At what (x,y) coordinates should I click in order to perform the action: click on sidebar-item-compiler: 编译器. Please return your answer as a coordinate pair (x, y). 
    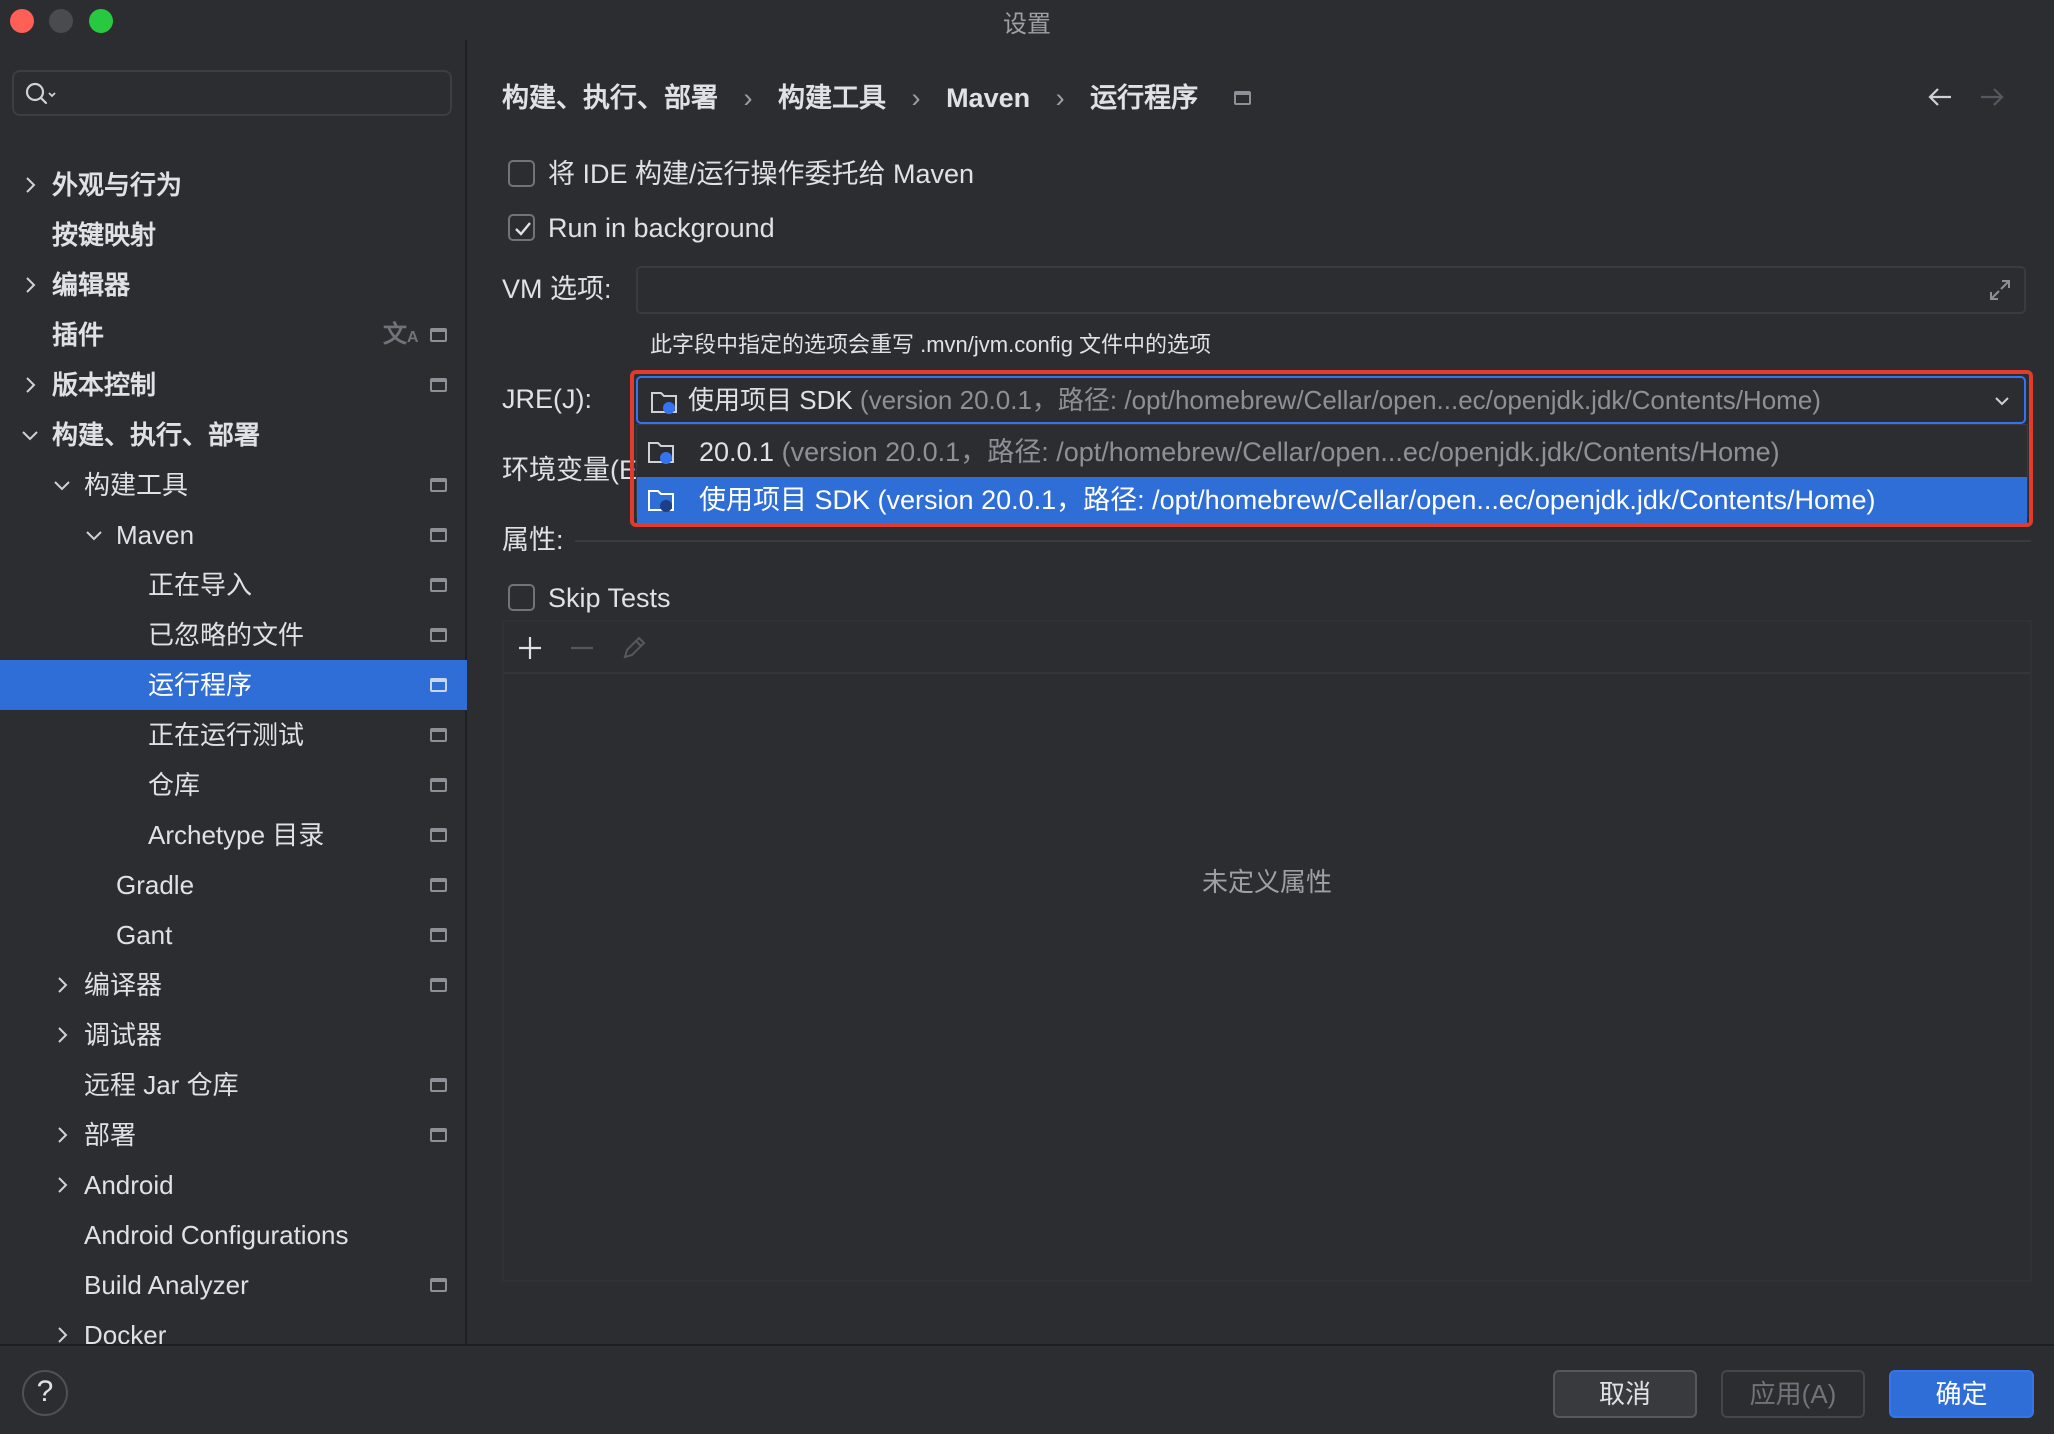
    Looking at the image, I should click on (233, 985).